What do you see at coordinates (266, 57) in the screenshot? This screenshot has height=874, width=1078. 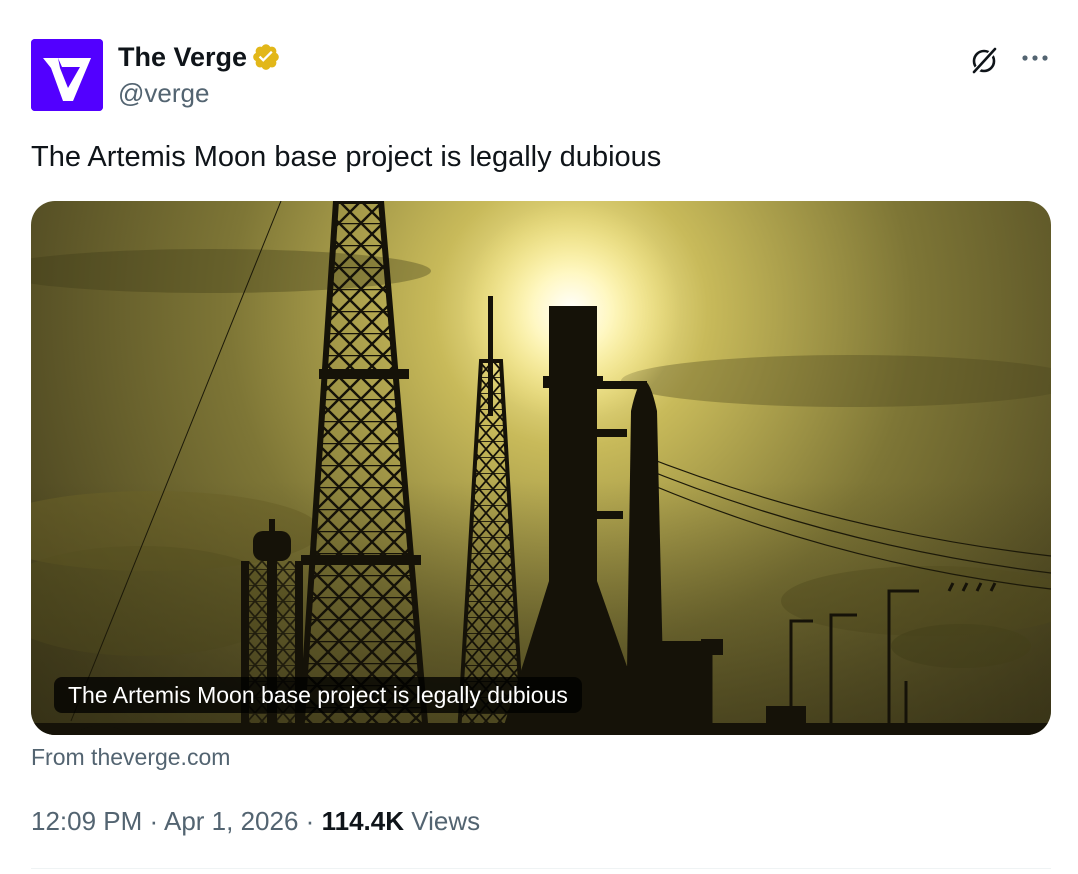 I see `verified-badge-icon` at bounding box center [266, 57].